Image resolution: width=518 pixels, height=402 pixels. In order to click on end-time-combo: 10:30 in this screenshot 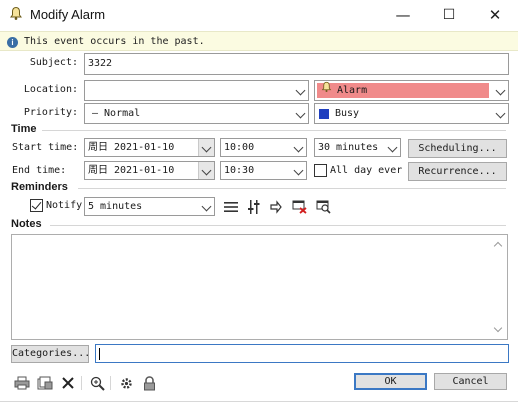, I will do `click(263, 170)`.